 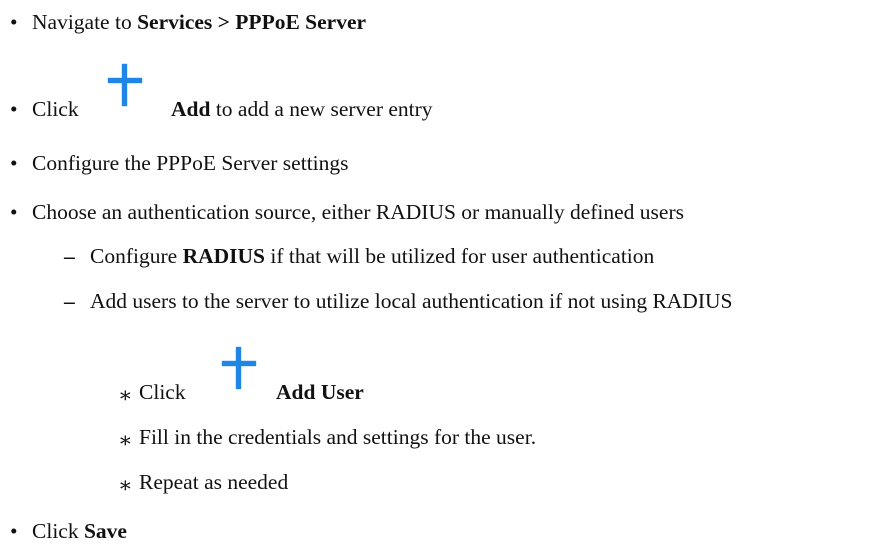 I want to click on menu-path: Services > PPPoE Server, so click(x=252, y=22).